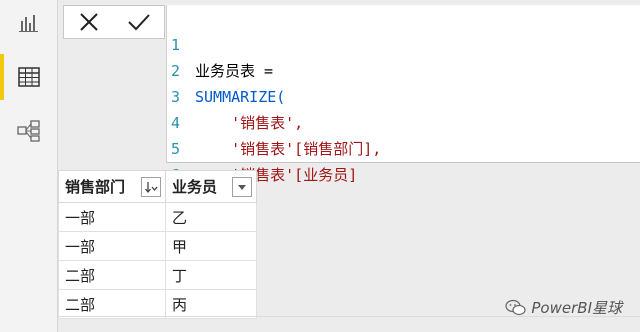 The width and height of the screenshot is (640, 332). Describe the element at coordinates (112, 103) in the screenshot. I see `editor-gutter-area` at that location.